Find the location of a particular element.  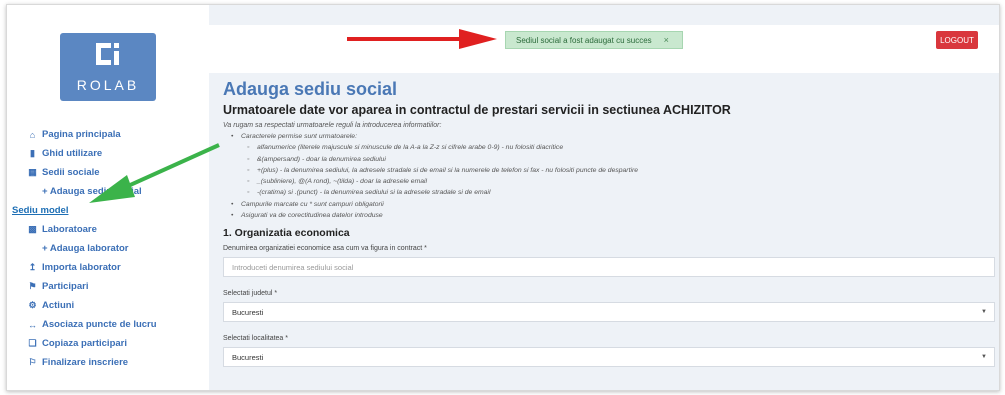

sidebar-item-asociaza-puncte: ↔ Asociaza puncte de lucru is located at coordinates (117, 324).